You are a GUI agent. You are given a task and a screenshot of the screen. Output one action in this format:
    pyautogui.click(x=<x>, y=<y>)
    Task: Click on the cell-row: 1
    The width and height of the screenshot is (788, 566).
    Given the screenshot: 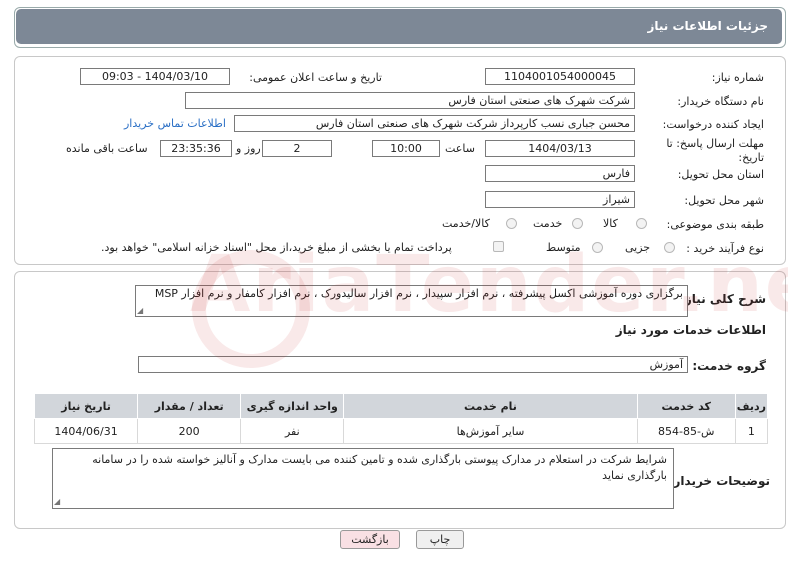 What is the action you would take?
    pyautogui.click(x=751, y=431)
    